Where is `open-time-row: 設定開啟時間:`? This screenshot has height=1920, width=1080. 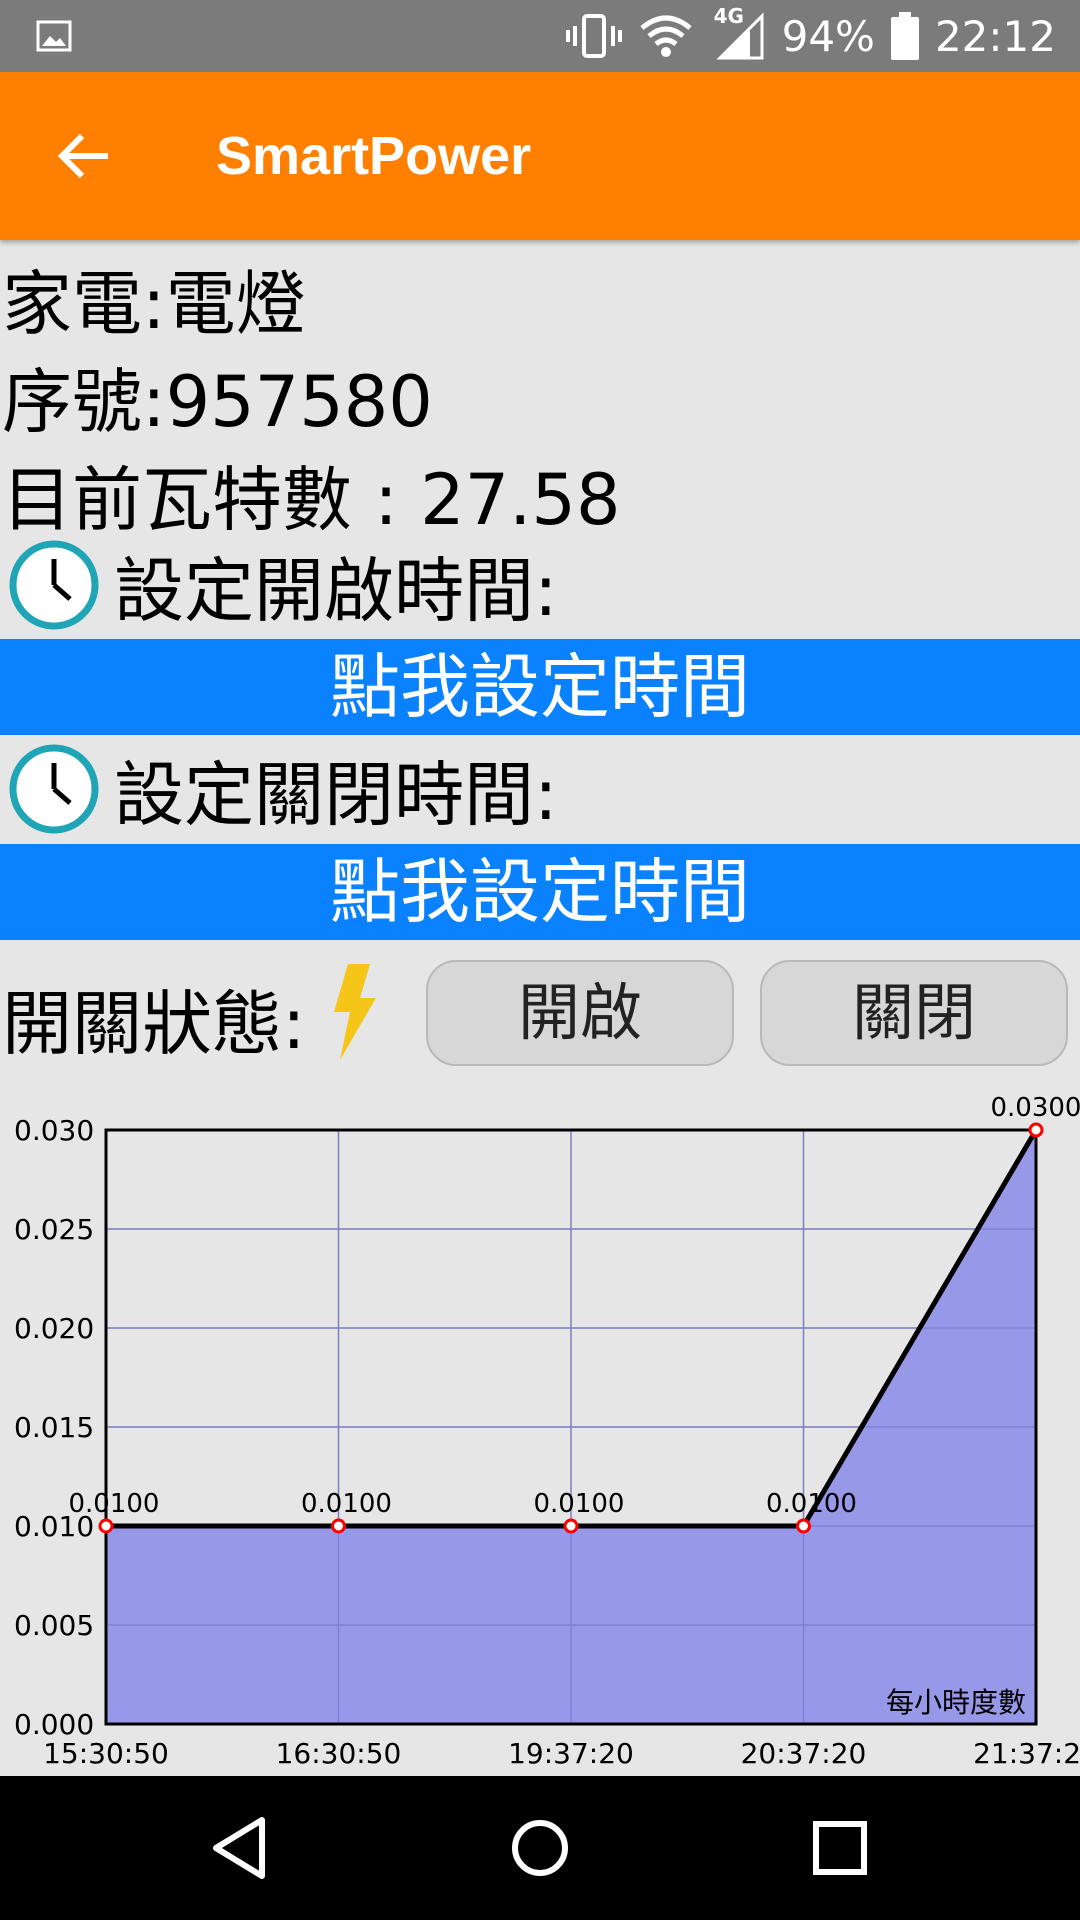
open-time-row: 設定開啟時間: is located at coordinates (283, 585).